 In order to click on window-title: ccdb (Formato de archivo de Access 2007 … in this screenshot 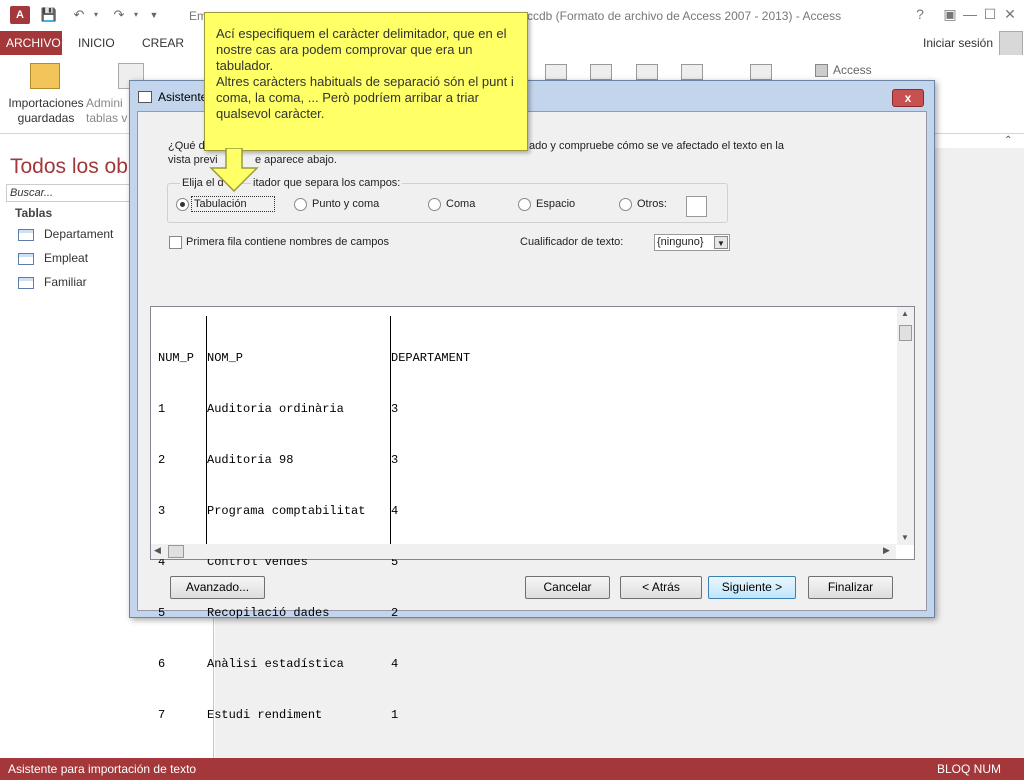, I will do `click(684, 16)`.